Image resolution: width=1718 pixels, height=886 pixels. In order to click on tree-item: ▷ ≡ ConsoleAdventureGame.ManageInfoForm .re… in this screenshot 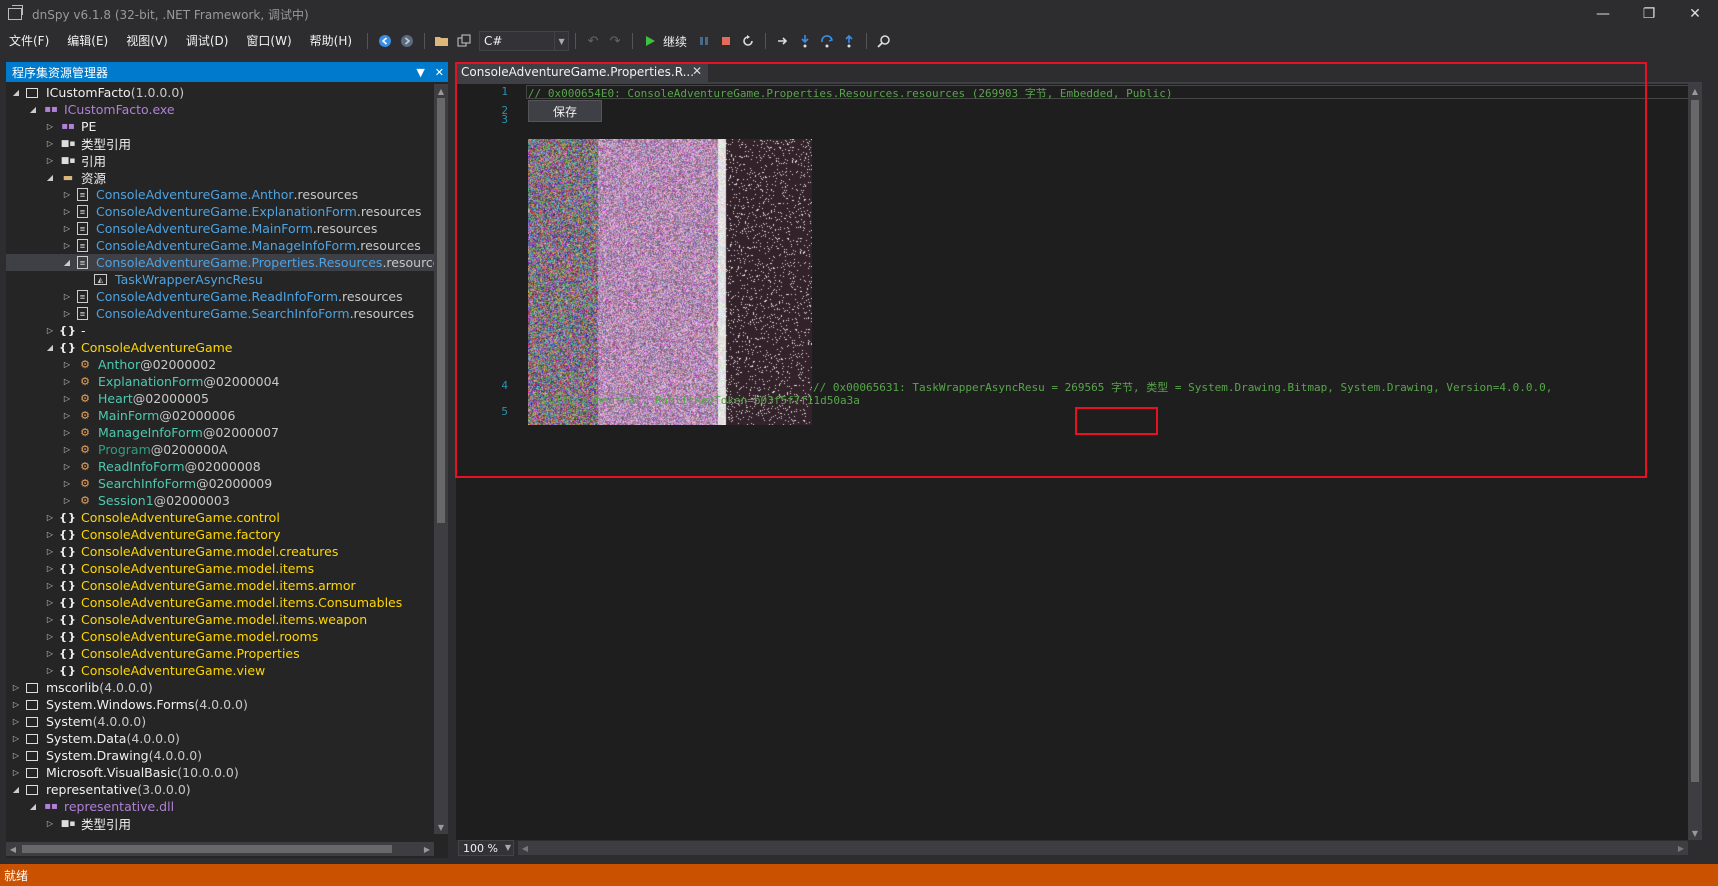, I will do `click(220, 245)`.